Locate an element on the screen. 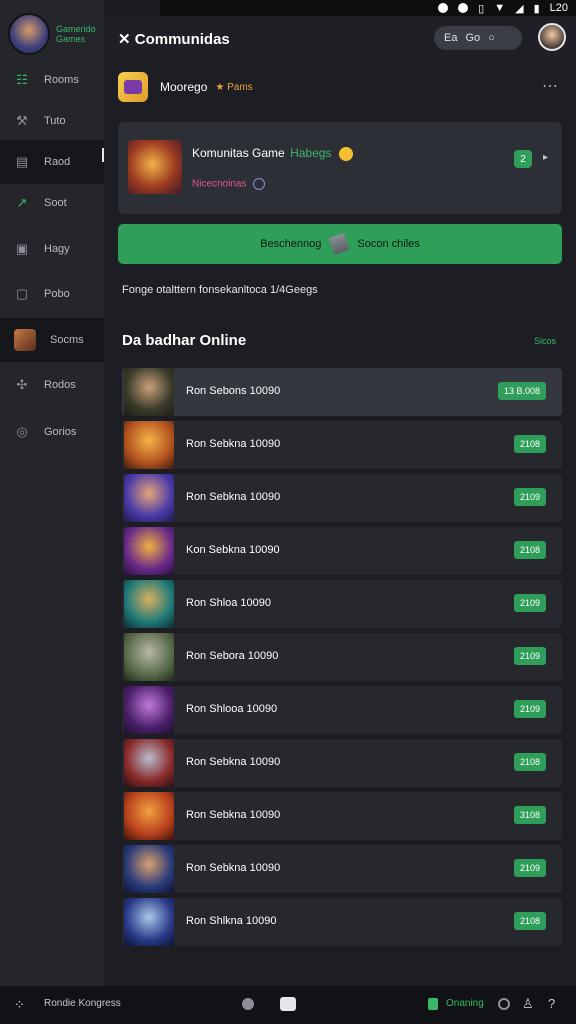  group-row: Moorego ★ Pams ⋯ is located at coordinates (338, 87).